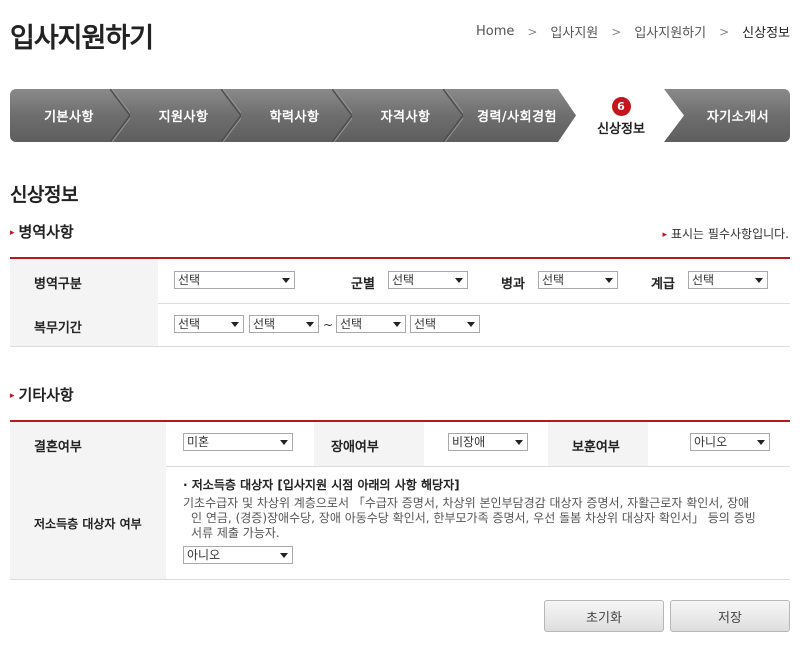  I want to click on step-application: 지원사항, so click(183, 115).